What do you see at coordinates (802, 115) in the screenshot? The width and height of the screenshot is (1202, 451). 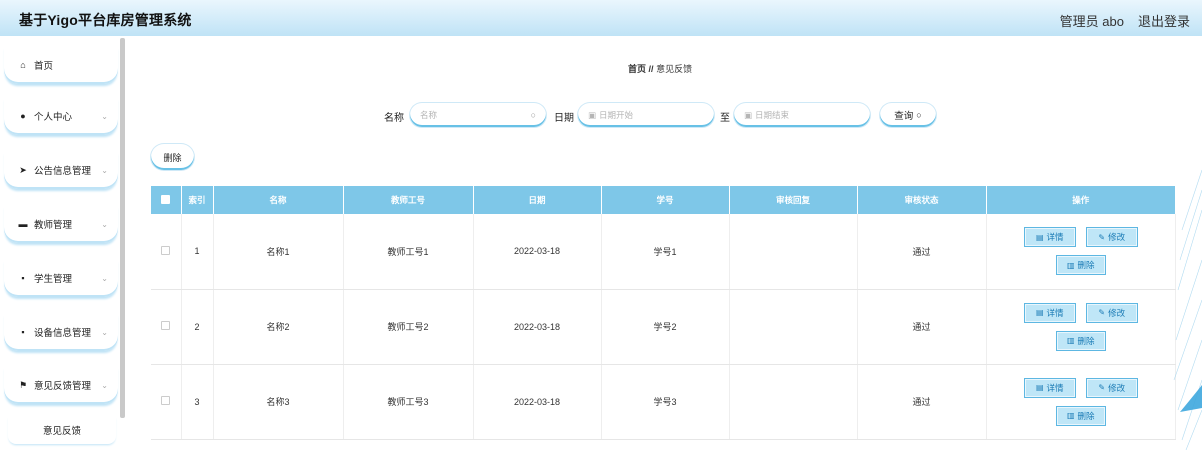 I see `date-end-input: ▣ 日期结束` at bounding box center [802, 115].